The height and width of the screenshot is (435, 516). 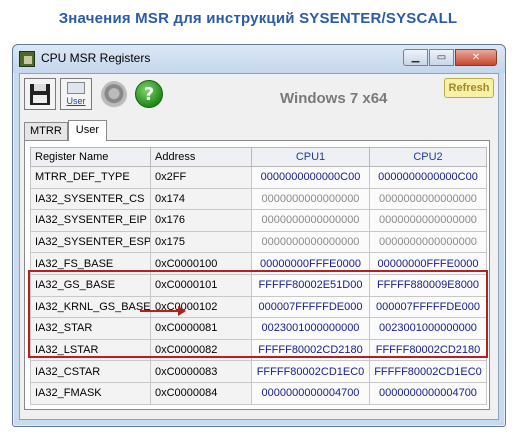 I want to click on register-name-cell: IA32_LSTAR, so click(x=90, y=350).